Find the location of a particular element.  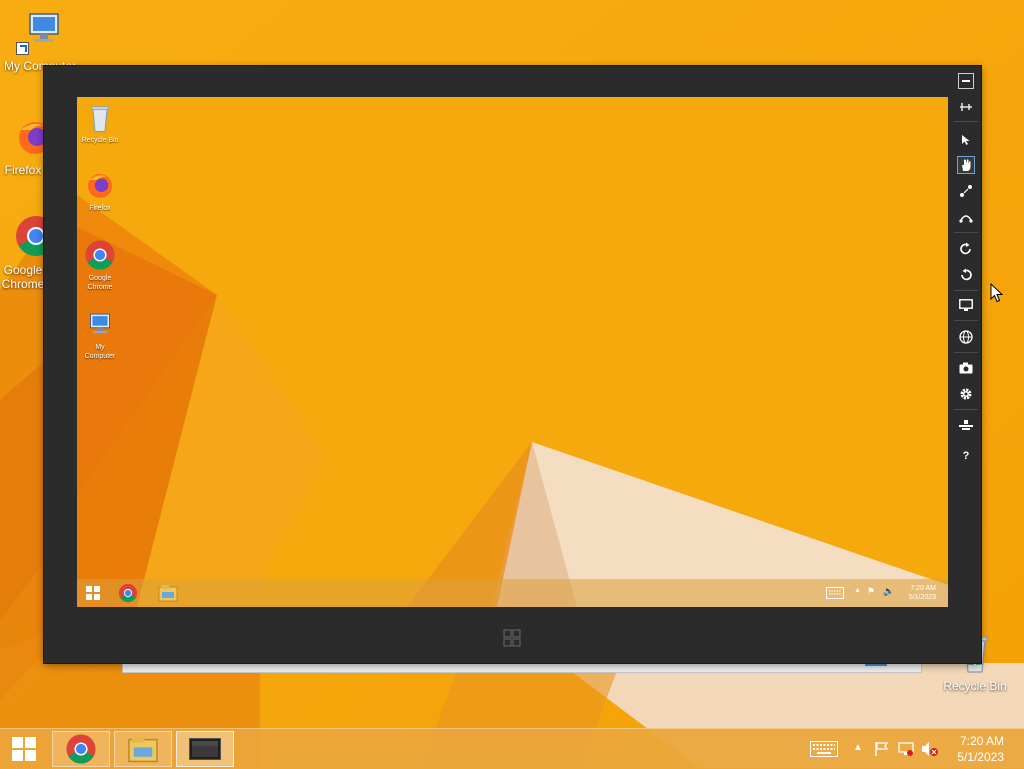

remote-icon-label: Google Chrome is located at coordinates (100, 283).